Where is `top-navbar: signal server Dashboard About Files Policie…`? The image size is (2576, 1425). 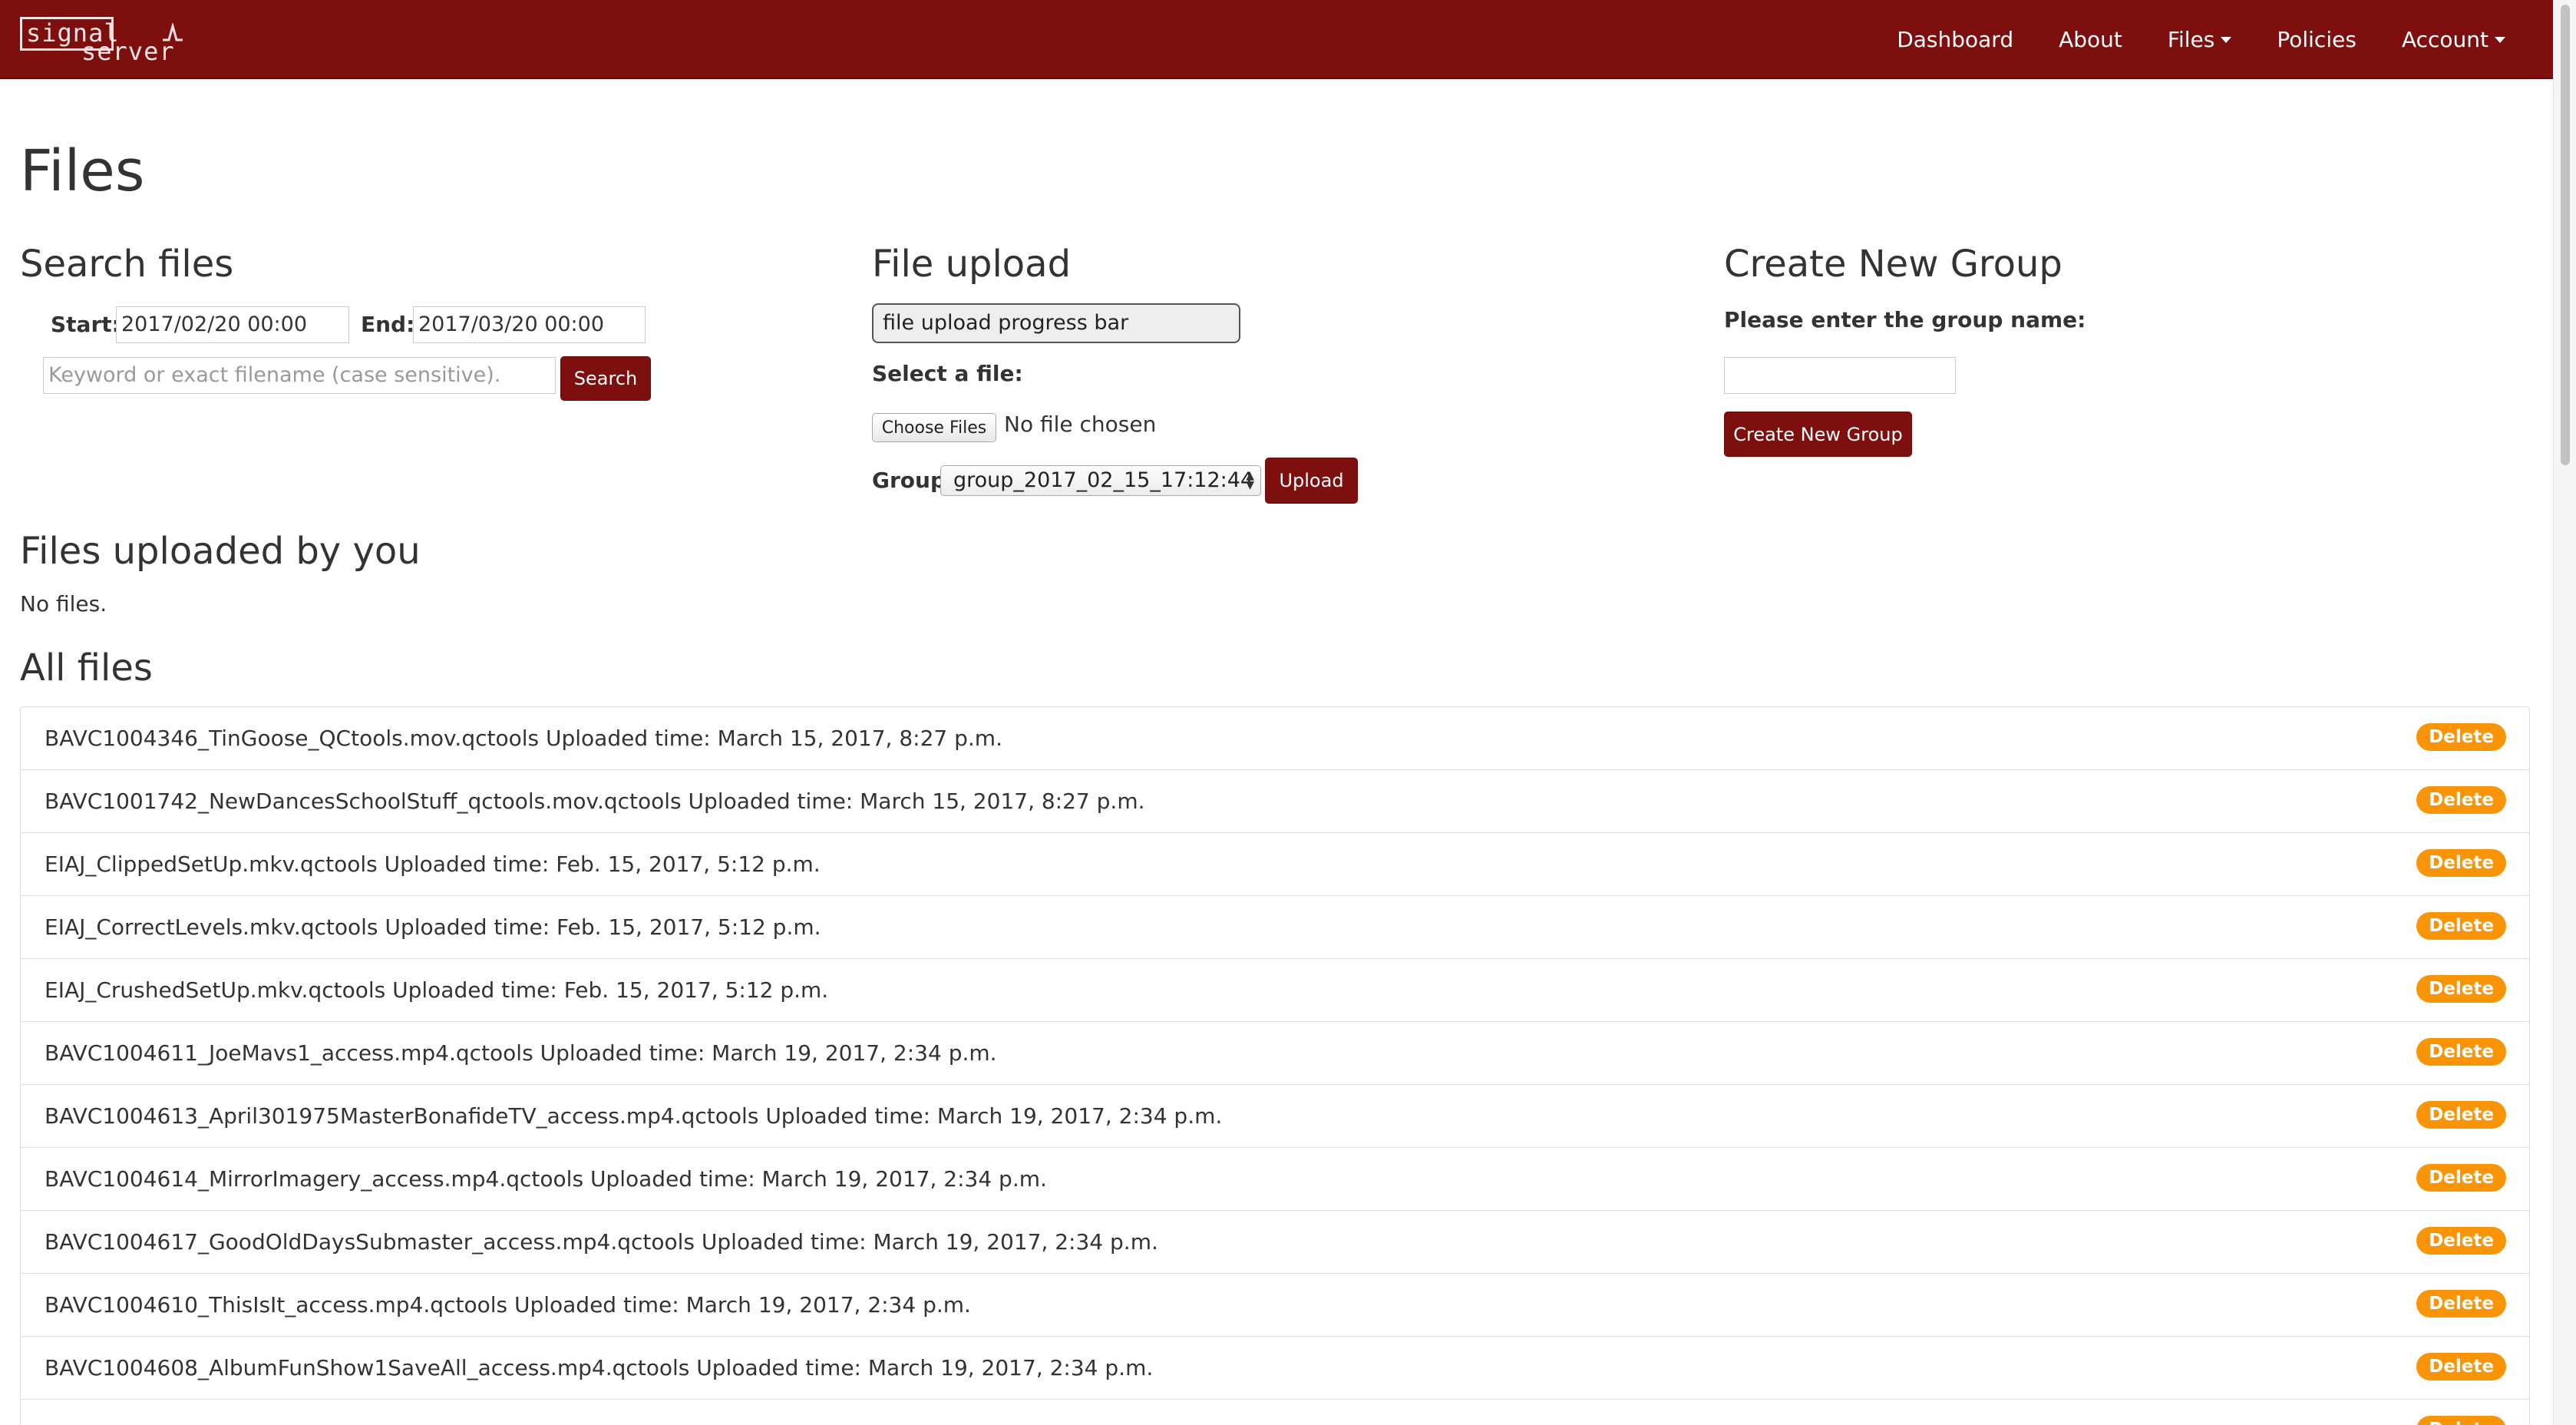 top-navbar: signal server Dashboard About Files Policie… is located at coordinates (1276, 40).